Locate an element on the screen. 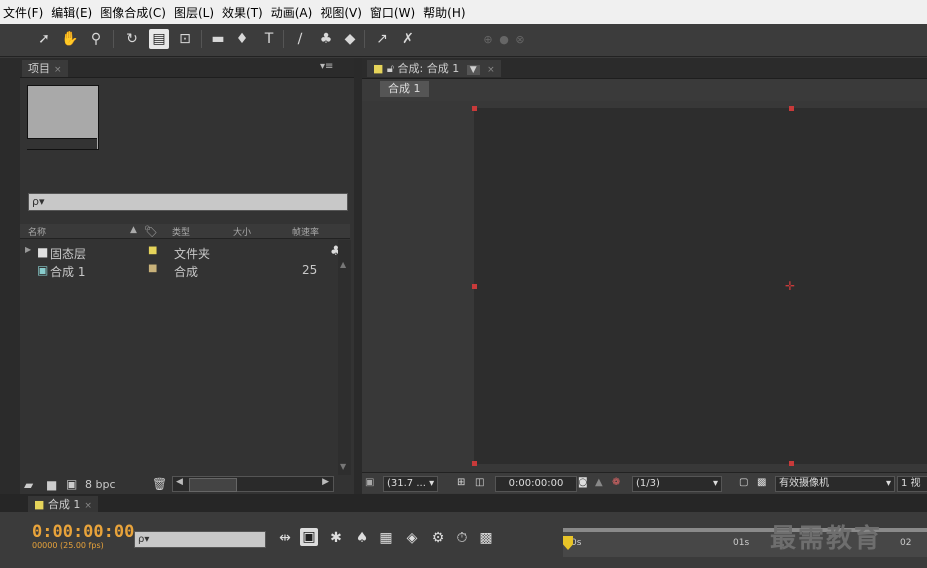 This screenshot has height=568, width=927. rotate-tool-icon: ↻ is located at coordinates (132, 39).